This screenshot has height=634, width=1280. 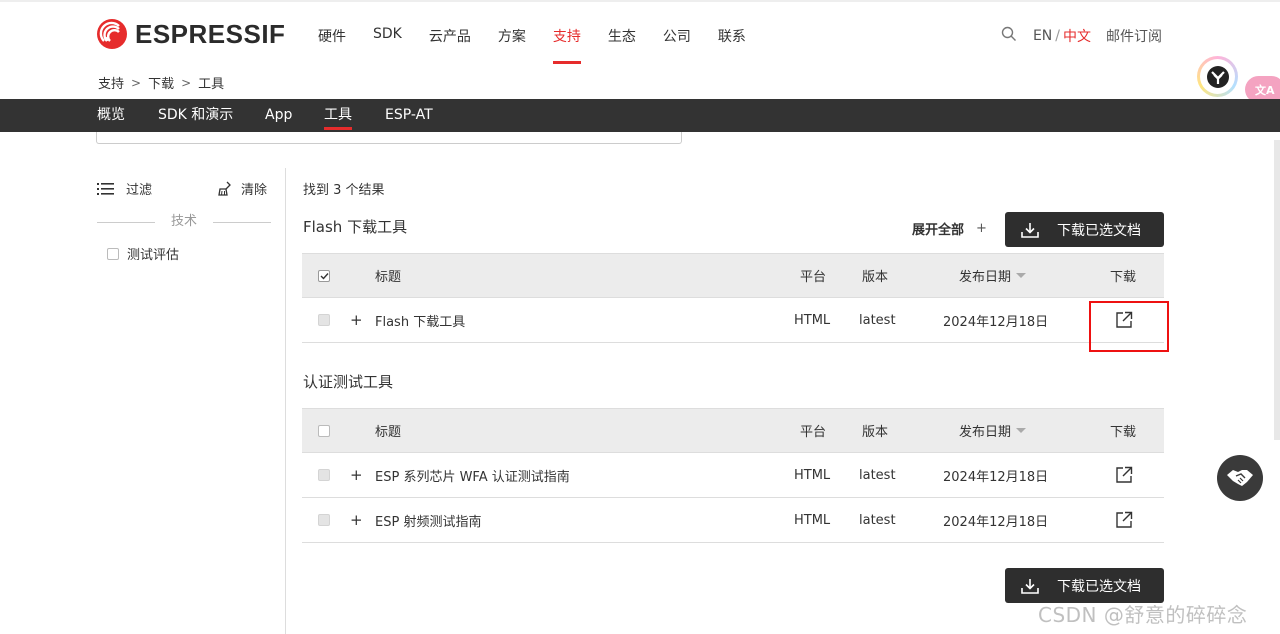 I want to click on nav-item-solutions: 方案, so click(x=512, y=45).